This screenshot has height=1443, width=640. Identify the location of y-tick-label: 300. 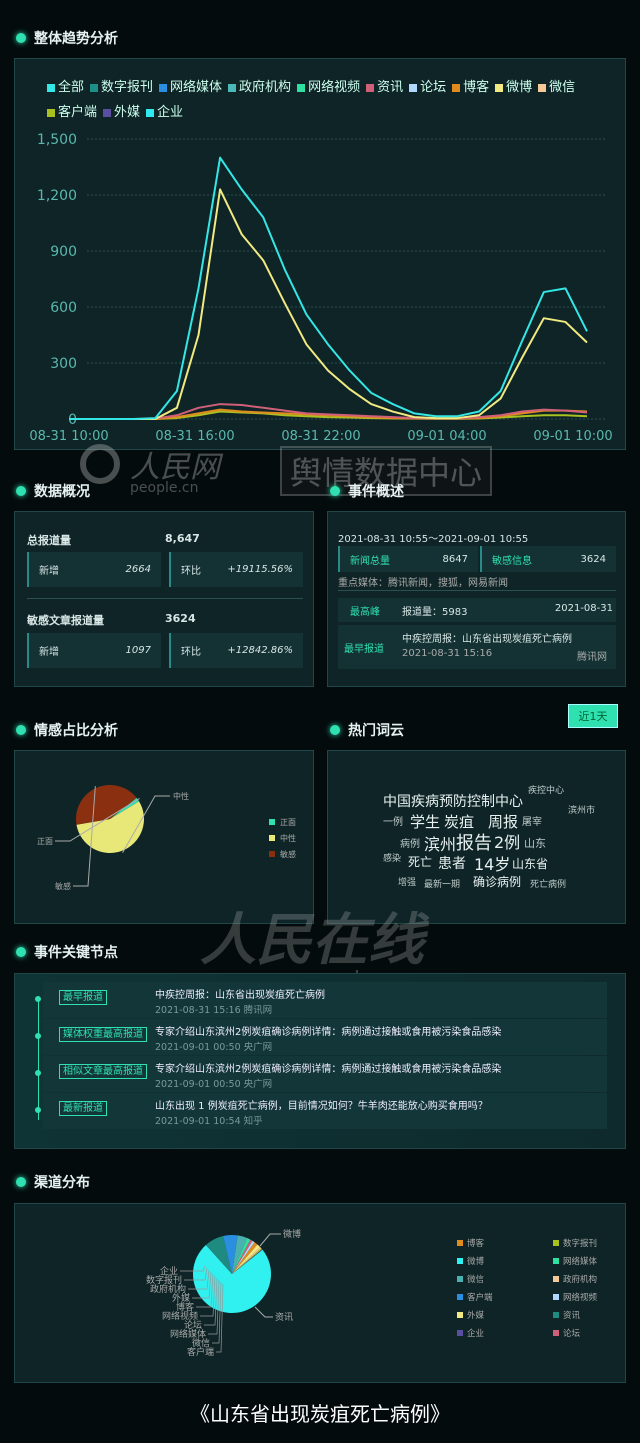
(63, 364).